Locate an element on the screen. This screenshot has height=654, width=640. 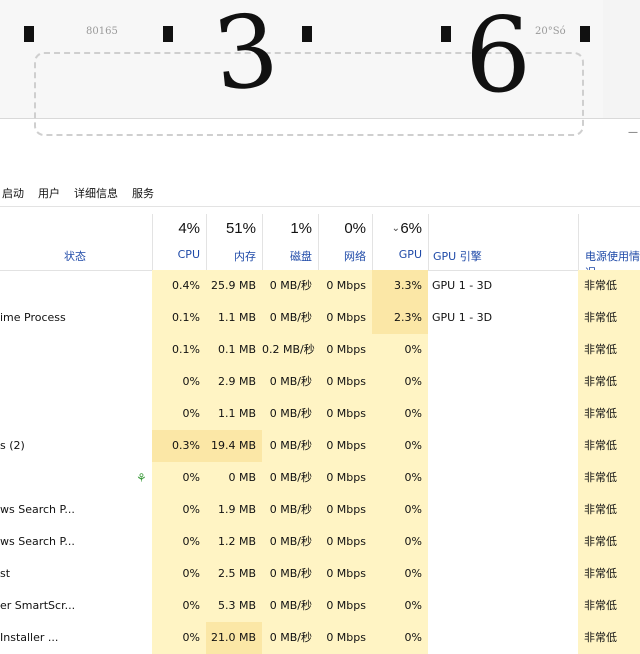
cpu-cell: 0.4% is located at coordinates (179, 286).